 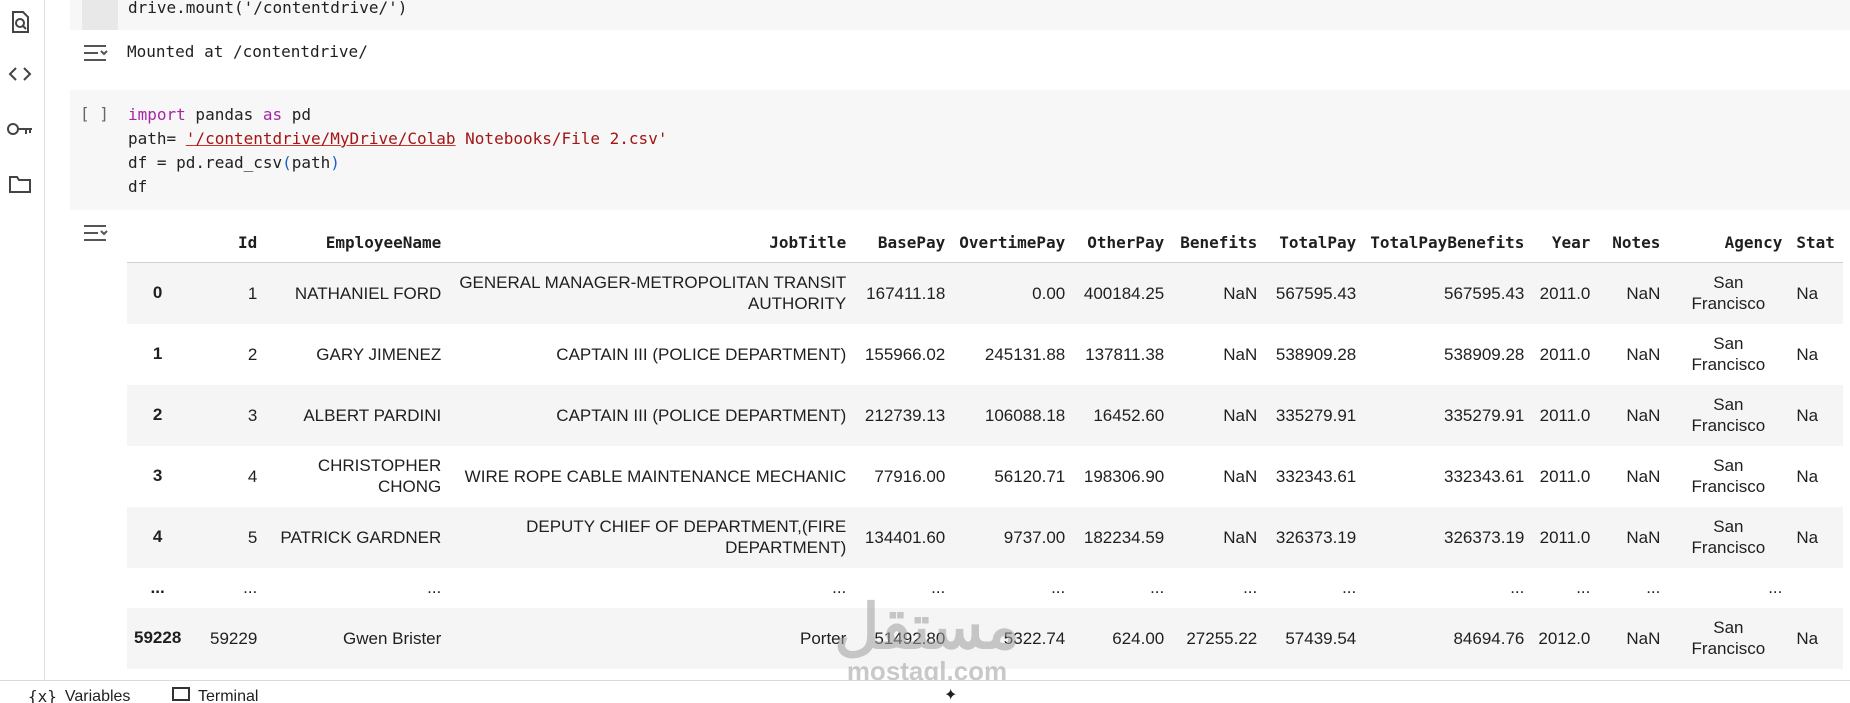 I want to click on table-cell: 5, so click(x=226, y=537).